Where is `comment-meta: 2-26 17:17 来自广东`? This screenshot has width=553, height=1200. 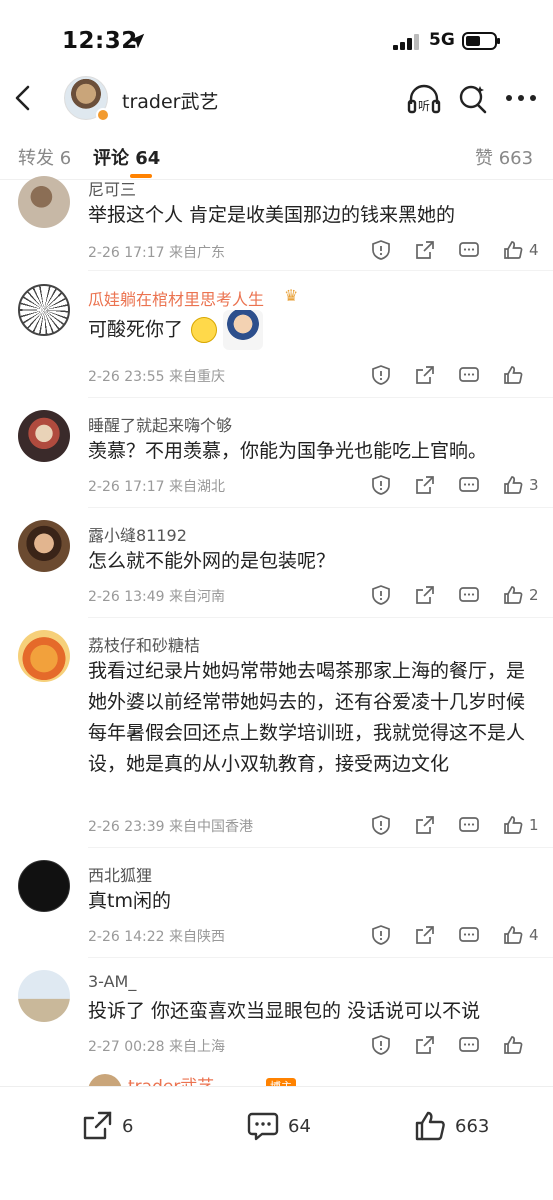 comment-meta: 2-26 17:17 来自广东 is located at coordinates (157, 253).